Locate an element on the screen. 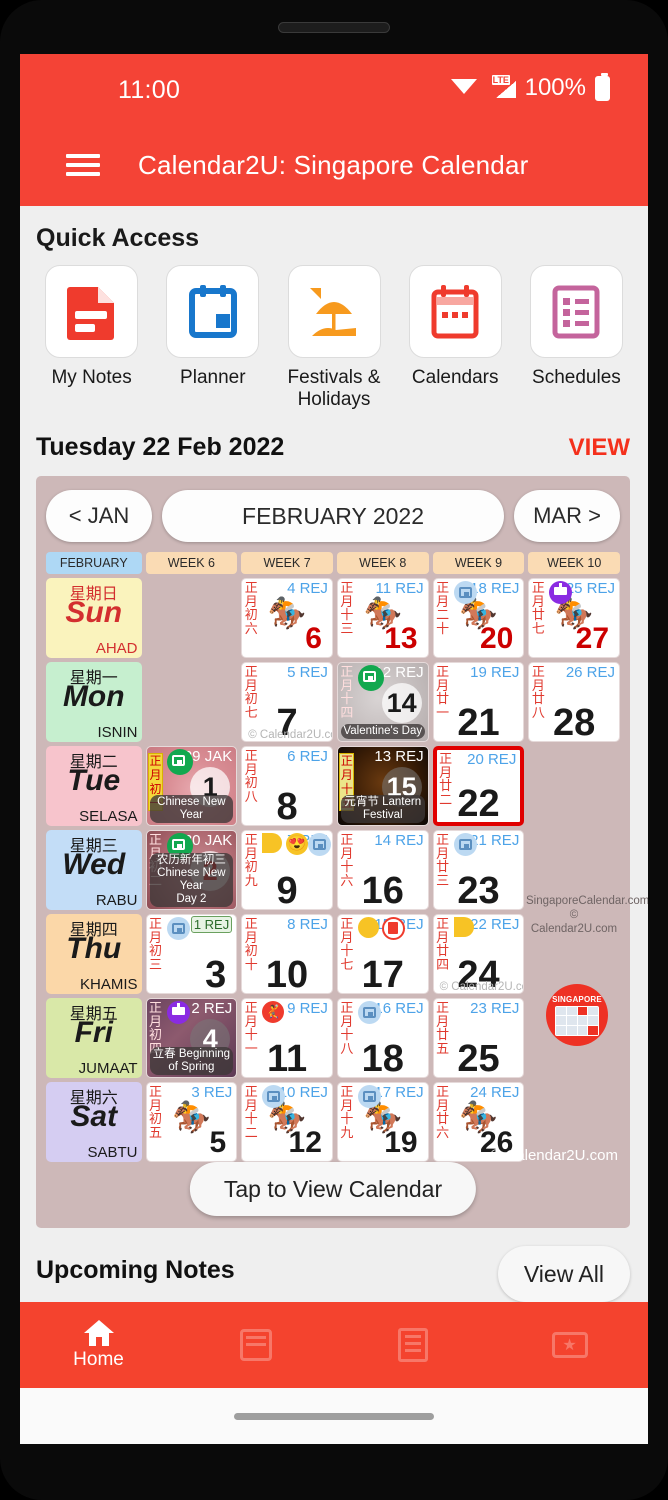 The height and width of the screenshot is (1500, 668). upcoming-notes-section: Upcoming Notes View All is located at coordinates (334, 1265).